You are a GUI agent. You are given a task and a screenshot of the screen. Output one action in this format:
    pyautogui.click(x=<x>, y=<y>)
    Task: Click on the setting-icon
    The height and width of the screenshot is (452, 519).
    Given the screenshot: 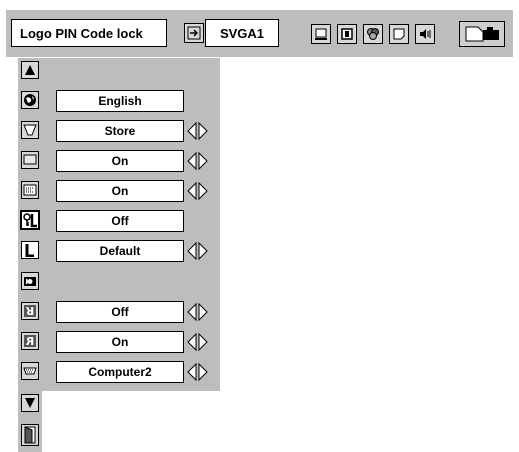 What is the action you would take?
    pyautogui.click(x=399, y=34)
    